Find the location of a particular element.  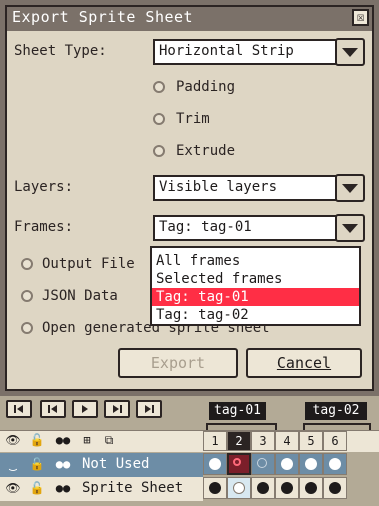

play-button is located at coordinates (85, 409).